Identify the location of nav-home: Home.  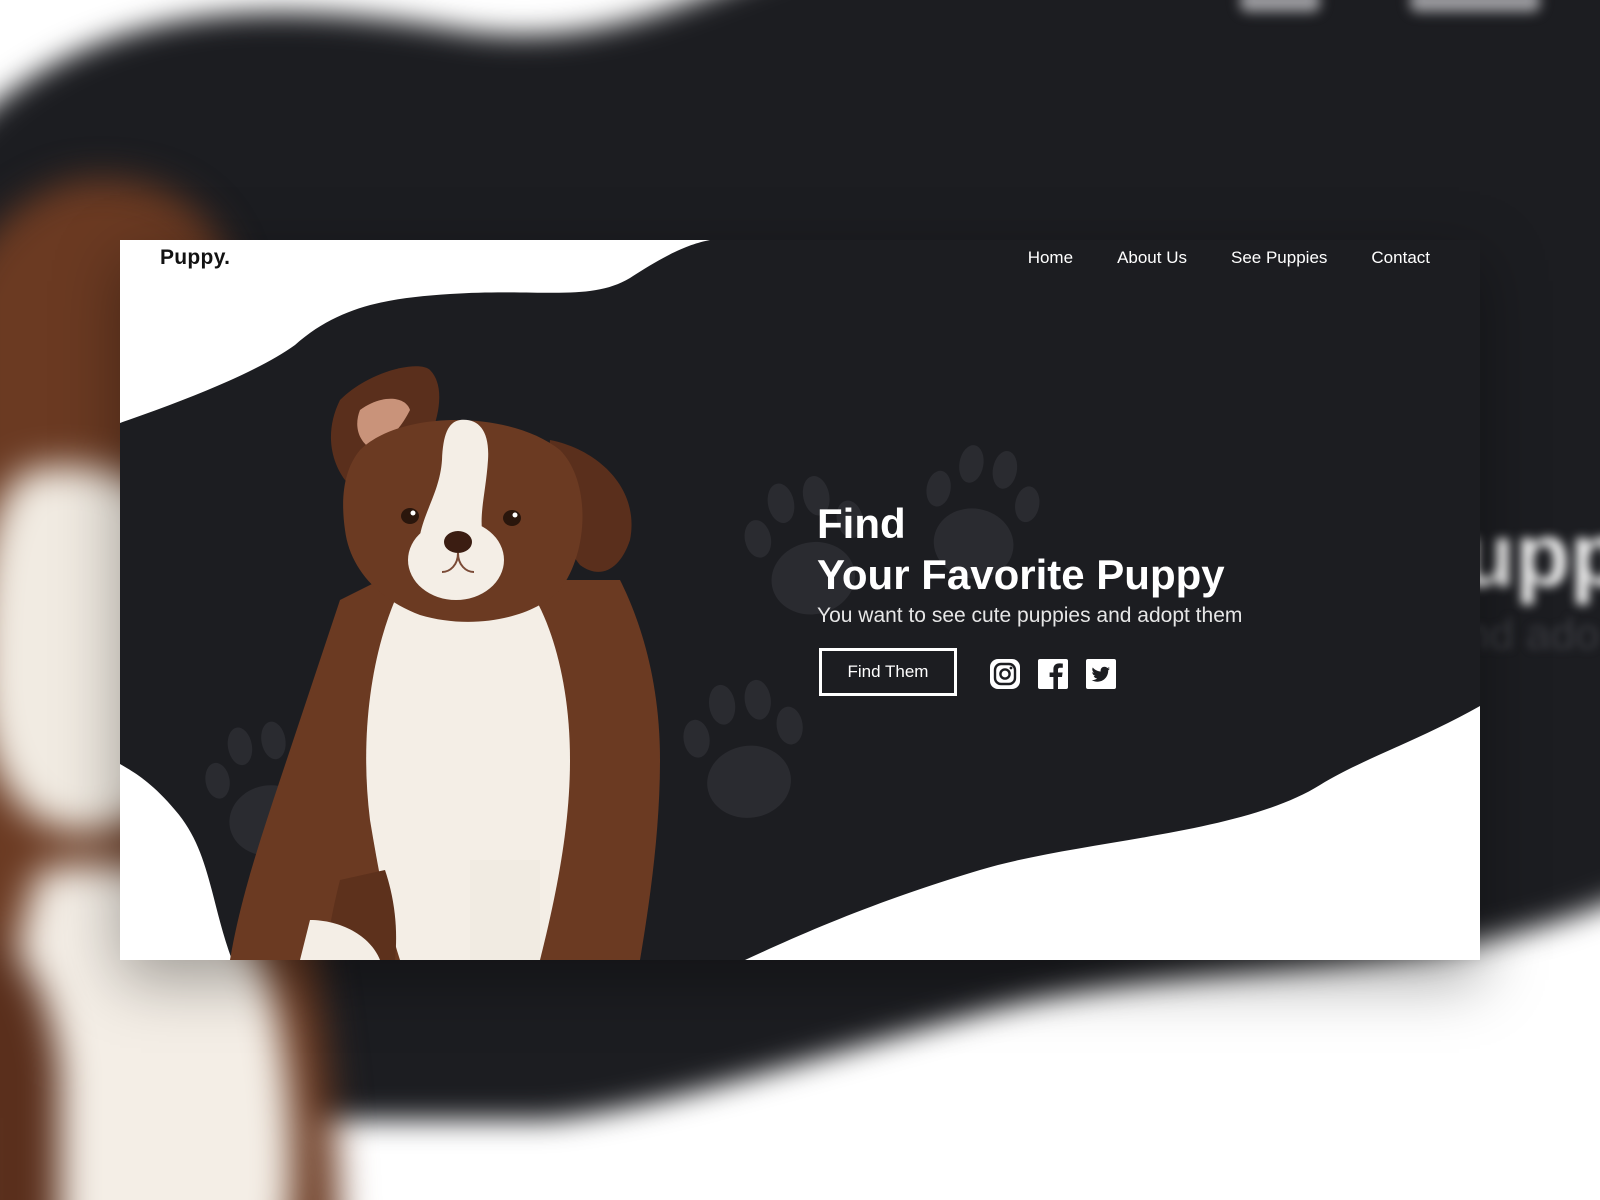
(1050, 258).